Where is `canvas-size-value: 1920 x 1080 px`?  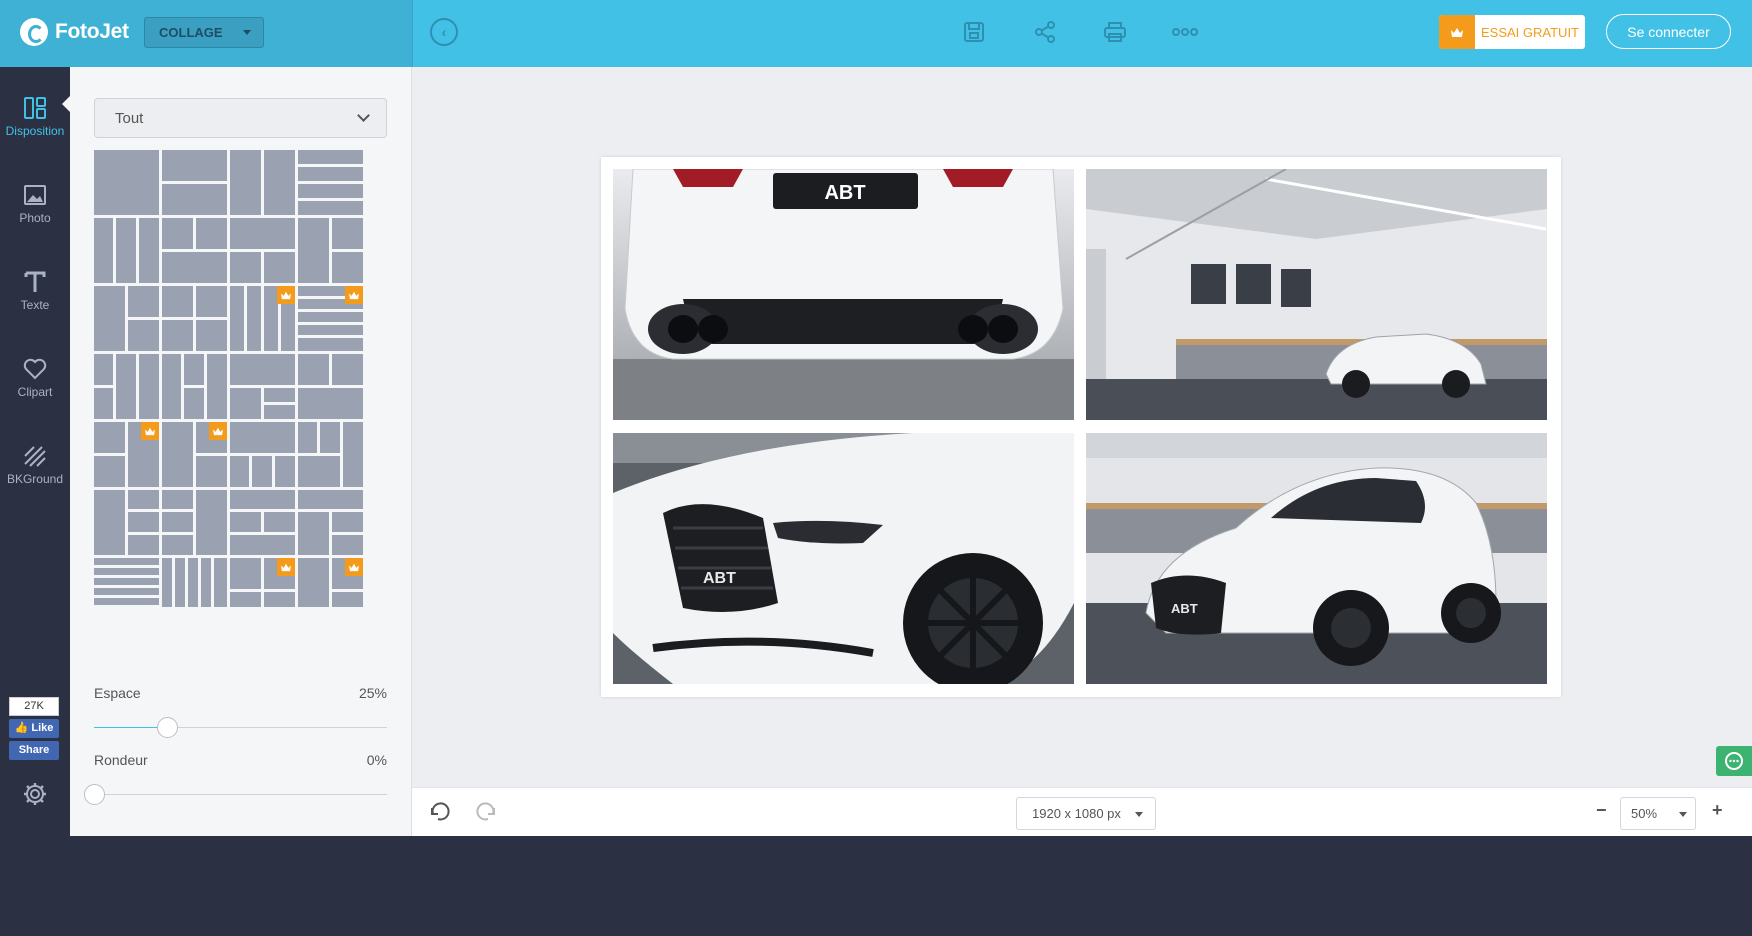 canvas-size-value: 1920 x 1080 px is located at coordinates (1076, 813).